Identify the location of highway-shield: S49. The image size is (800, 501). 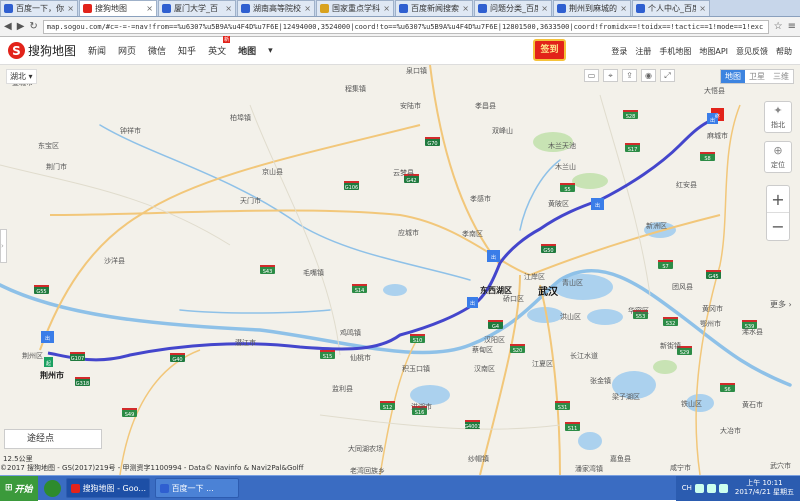
(129, 413).